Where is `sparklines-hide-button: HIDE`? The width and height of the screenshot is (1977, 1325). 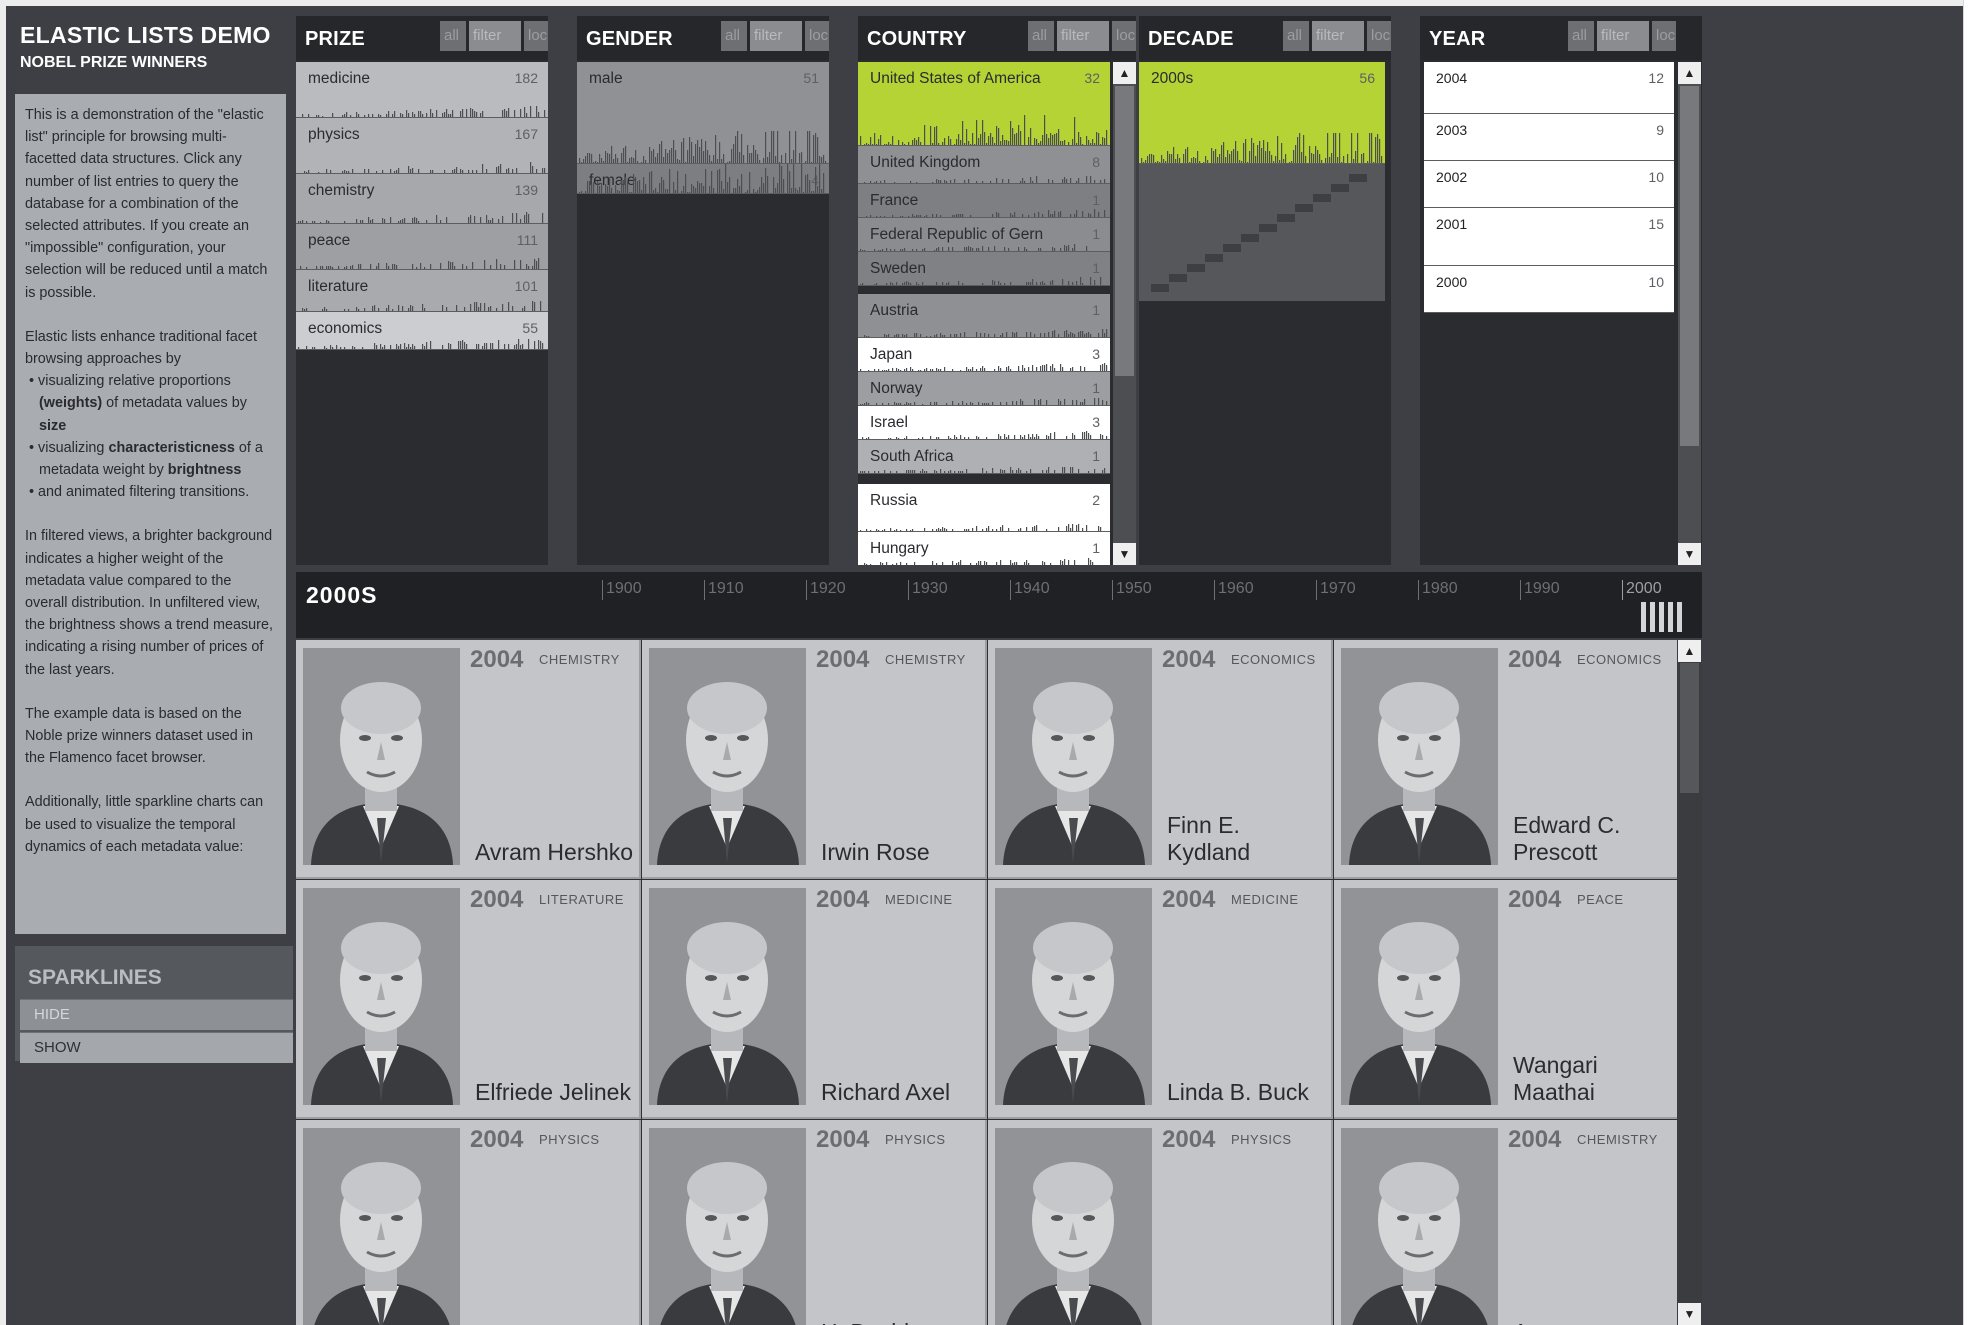
sparklines-hide-button: HIDE is located at coordinates (156, 1014).